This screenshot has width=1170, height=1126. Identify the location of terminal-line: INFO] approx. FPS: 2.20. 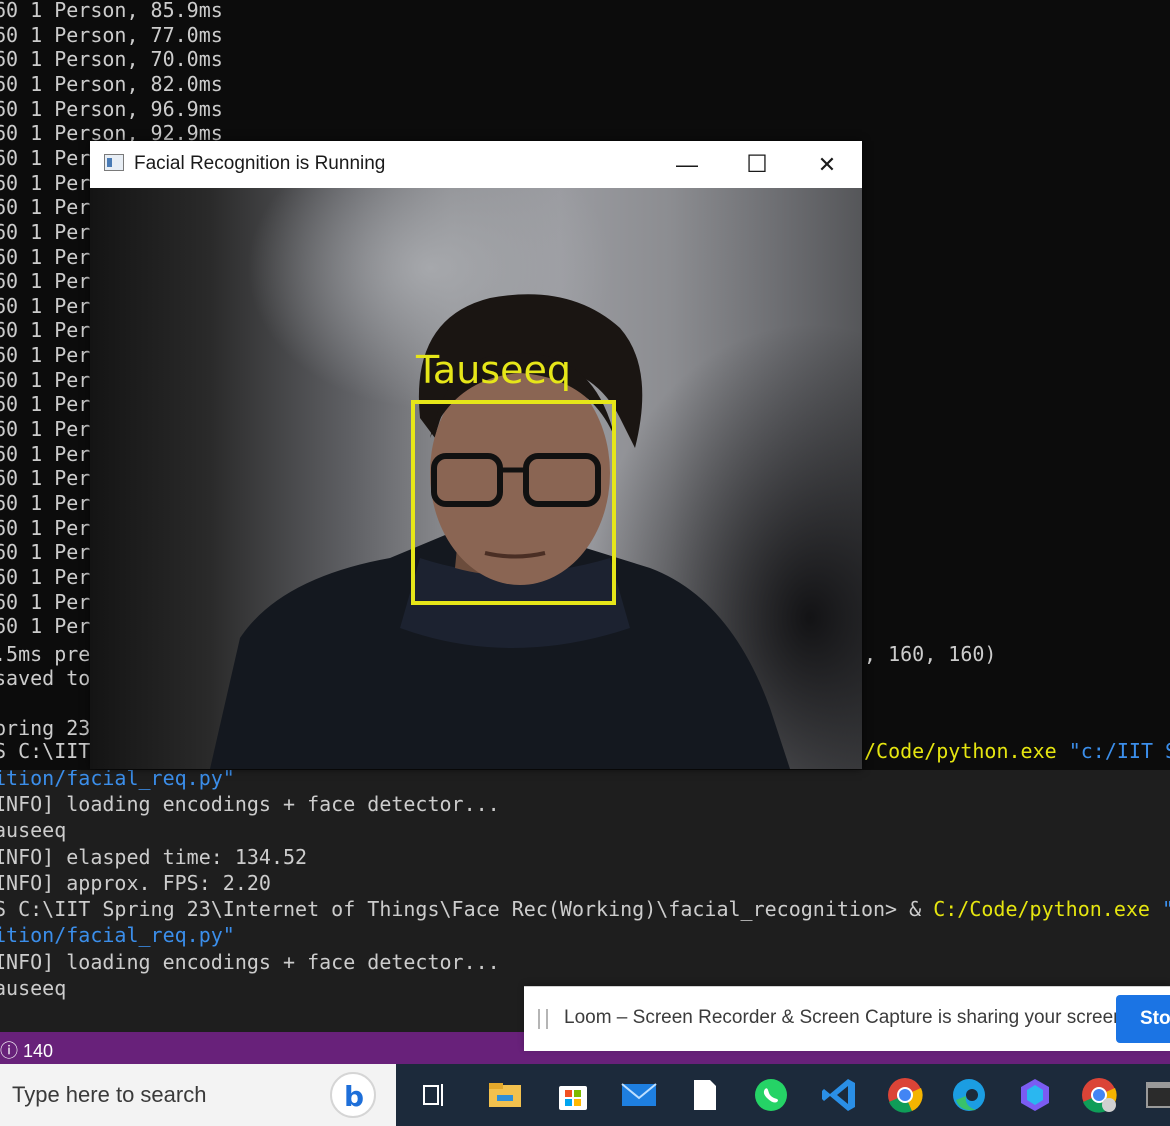
(135, 883).